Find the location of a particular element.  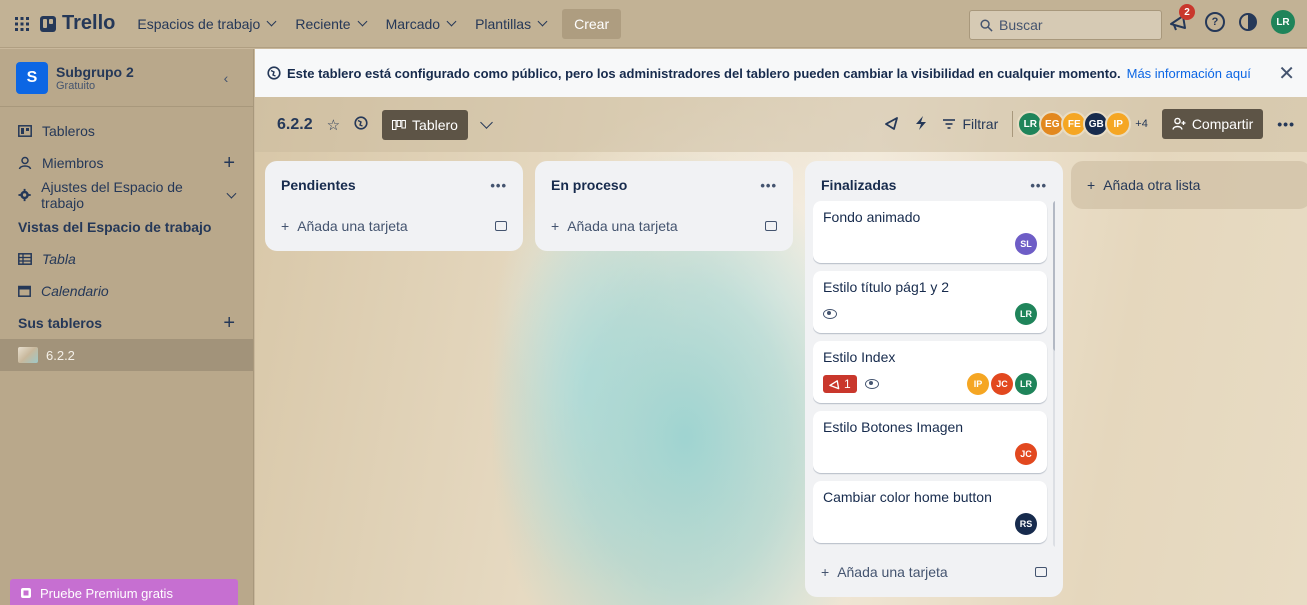

collapse-sidebar-icon: ‹ is located at coordinates (226, 78).